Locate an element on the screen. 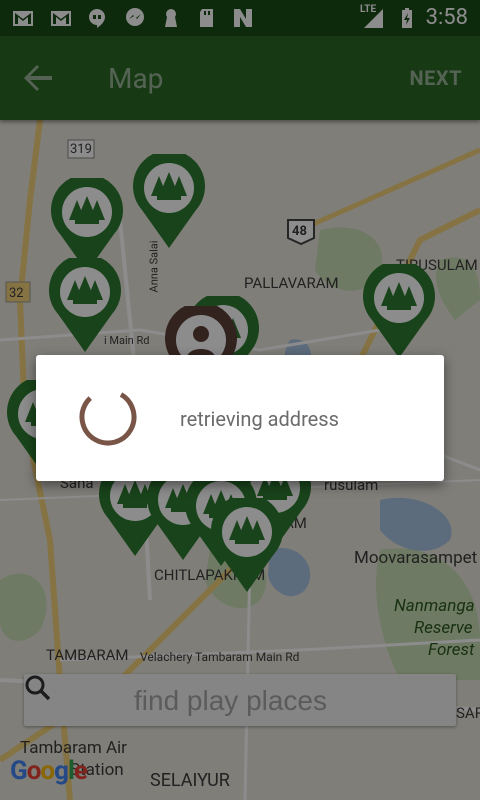  progress-dialog: retrieving address is located at coordinates (240, 418).